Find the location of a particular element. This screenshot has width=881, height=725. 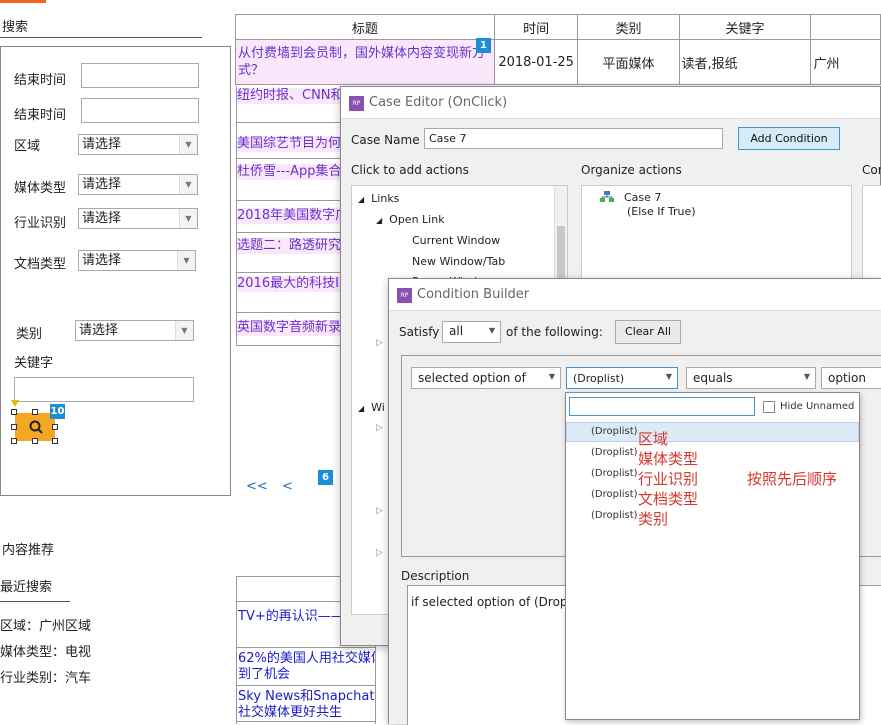

tree-item-links: ◢ Links is located at coordinates (378, 198).